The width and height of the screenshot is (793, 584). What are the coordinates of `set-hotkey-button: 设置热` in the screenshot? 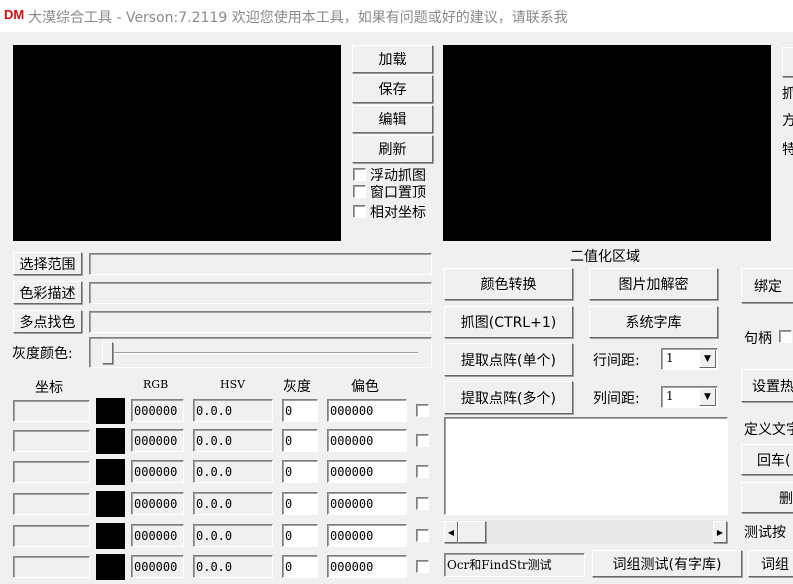 It's located at (767, 385).